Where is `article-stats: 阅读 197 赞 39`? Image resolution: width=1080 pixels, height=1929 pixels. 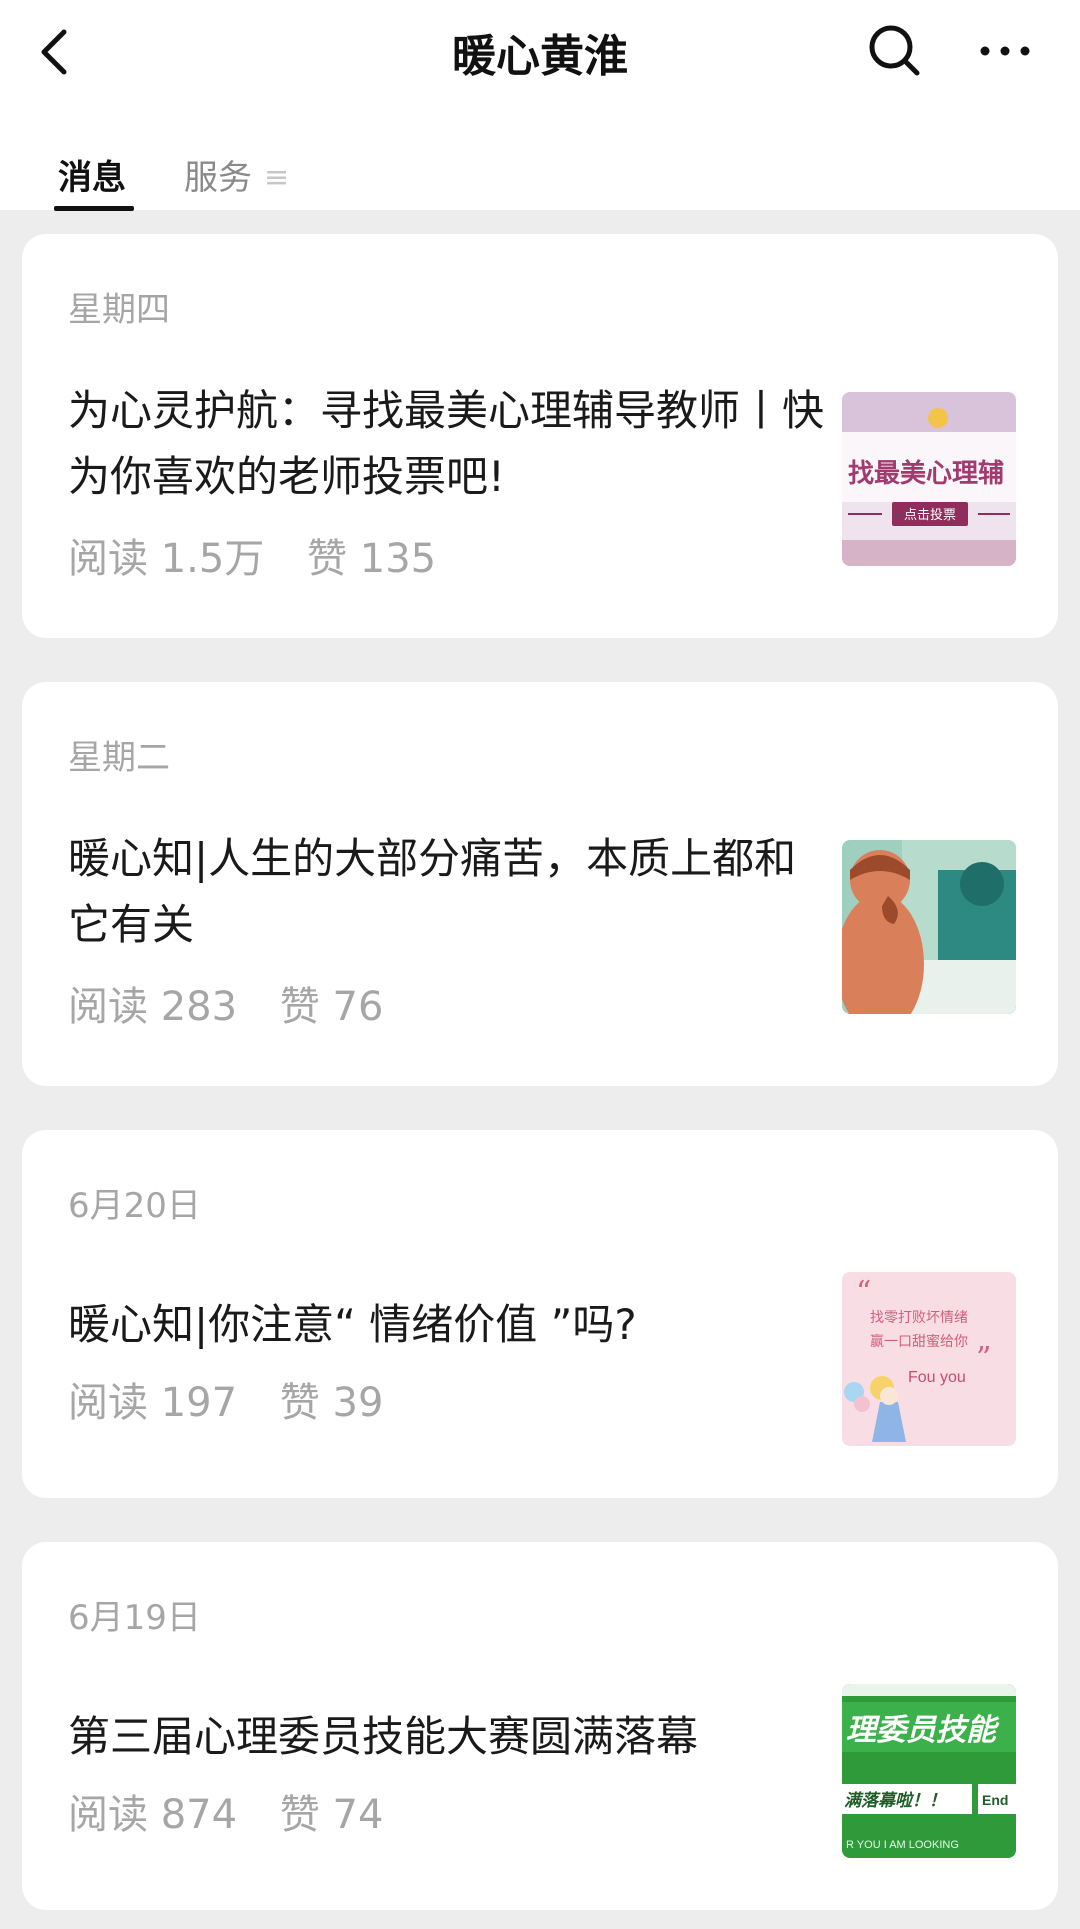 article-stats: 阅读 197 赞 39 is located at coordinates (240, 1399).